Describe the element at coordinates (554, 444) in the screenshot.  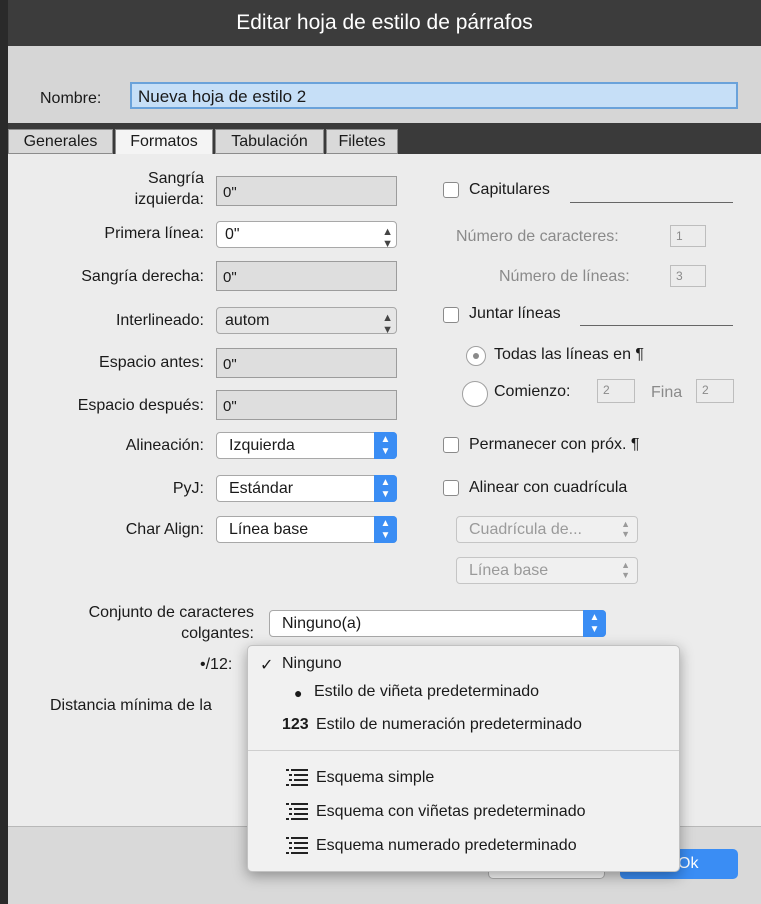
I see `permanecer-label: Permanecer con próx. ¶` at that location.